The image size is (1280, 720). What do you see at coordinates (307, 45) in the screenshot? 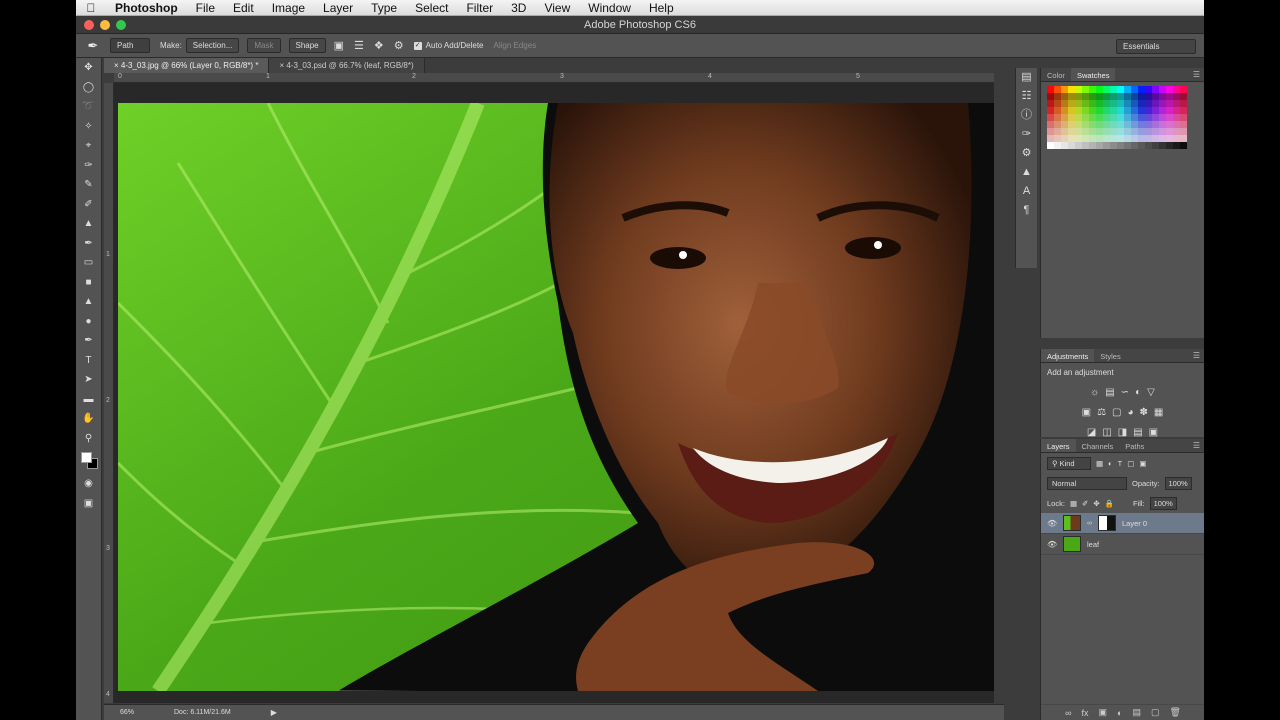
I see `make-shape-button: Shape` at bounding box center [307, 45].